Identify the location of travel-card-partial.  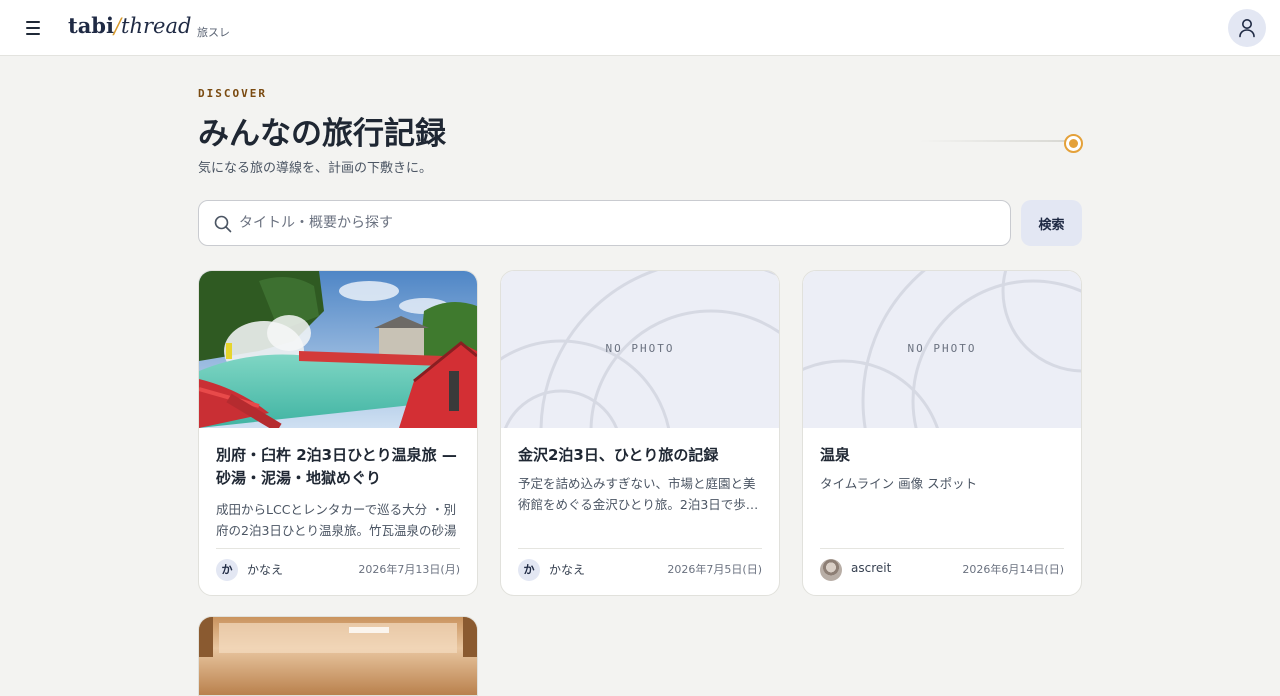
(338, 656).